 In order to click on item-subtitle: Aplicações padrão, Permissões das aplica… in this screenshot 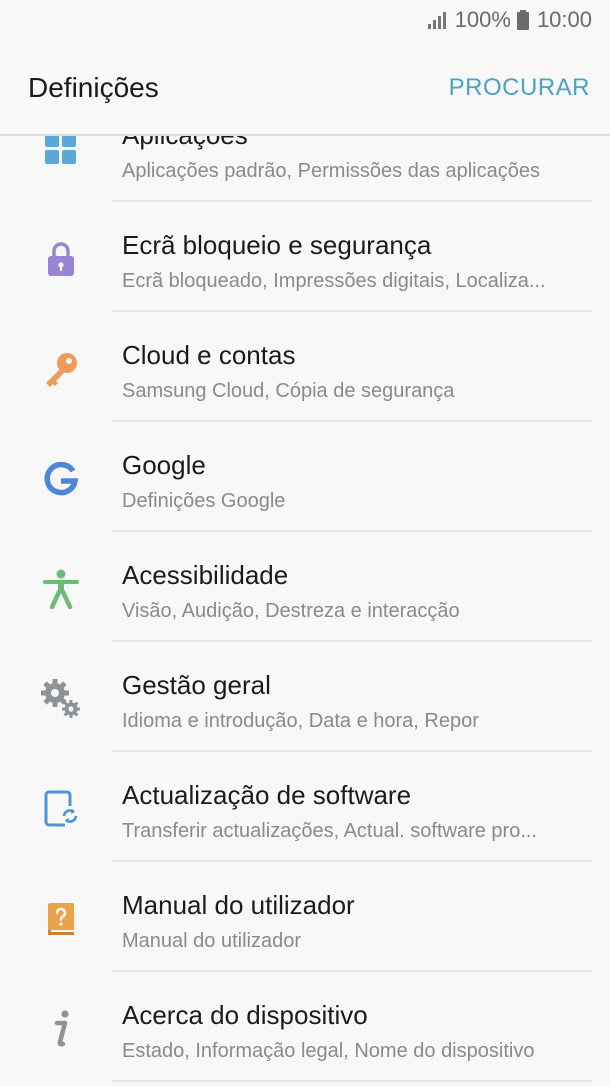, I will do `click(331, 171)`.